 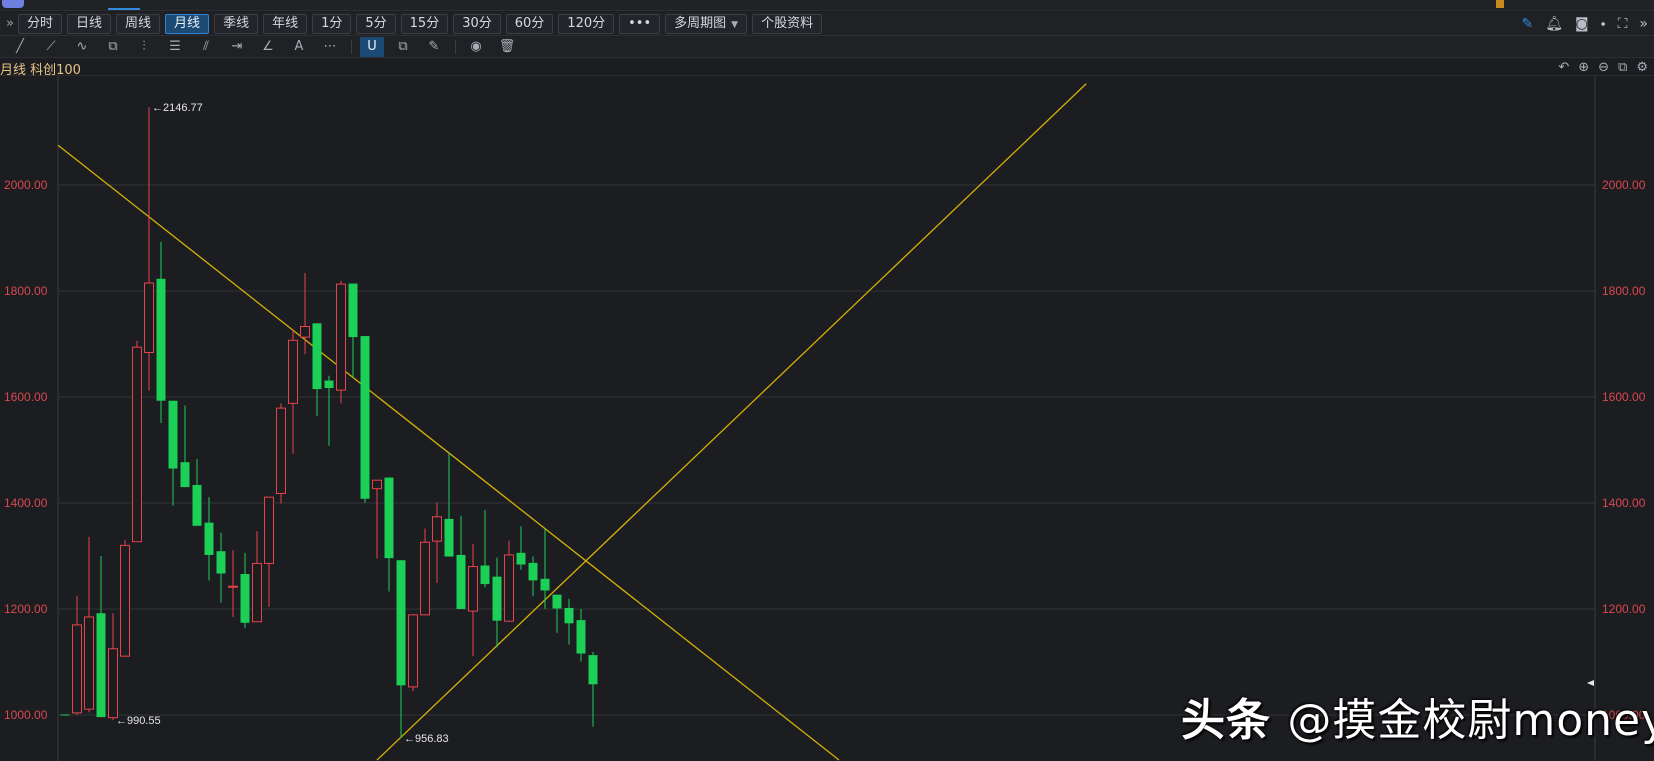 I want to click on fan-tool-icon: ⫽, so click(x=206, y=47).